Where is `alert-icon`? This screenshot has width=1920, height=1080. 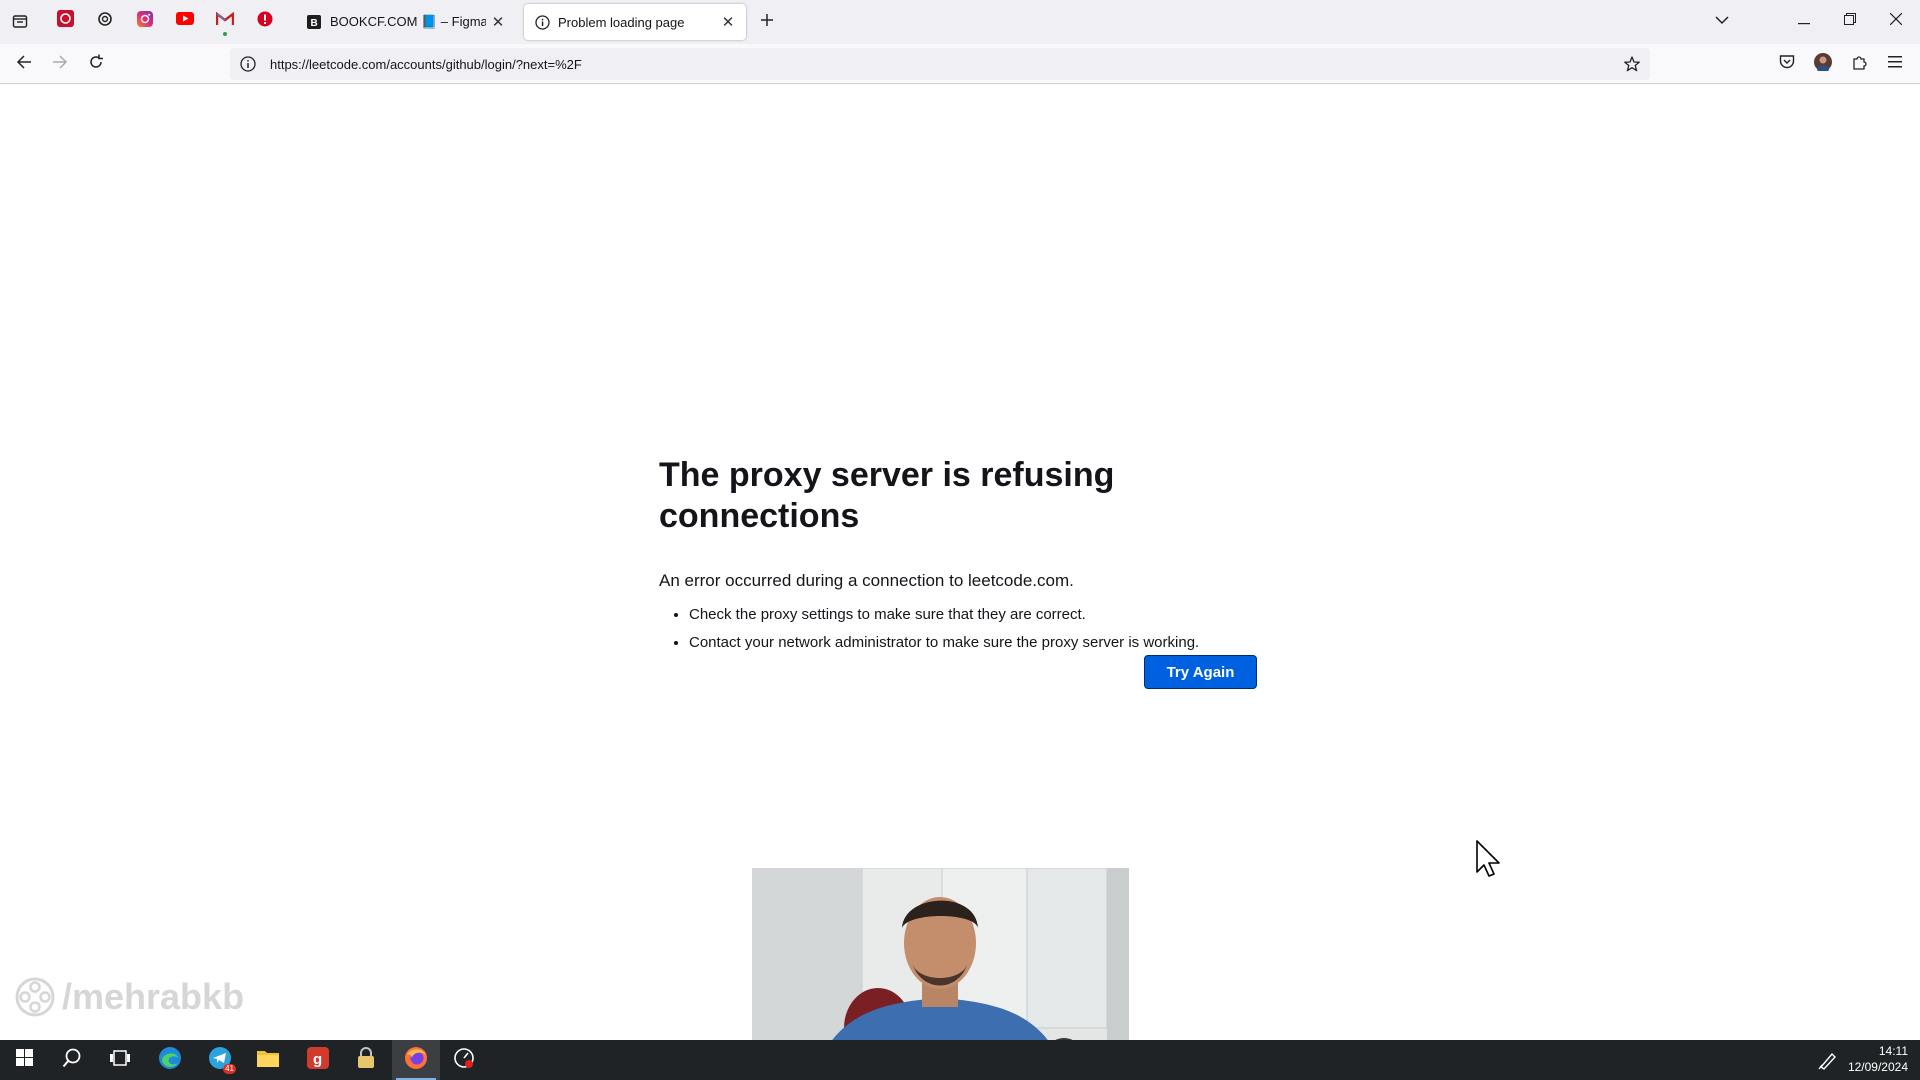 alert-icon is located at coordinates (265, 21).